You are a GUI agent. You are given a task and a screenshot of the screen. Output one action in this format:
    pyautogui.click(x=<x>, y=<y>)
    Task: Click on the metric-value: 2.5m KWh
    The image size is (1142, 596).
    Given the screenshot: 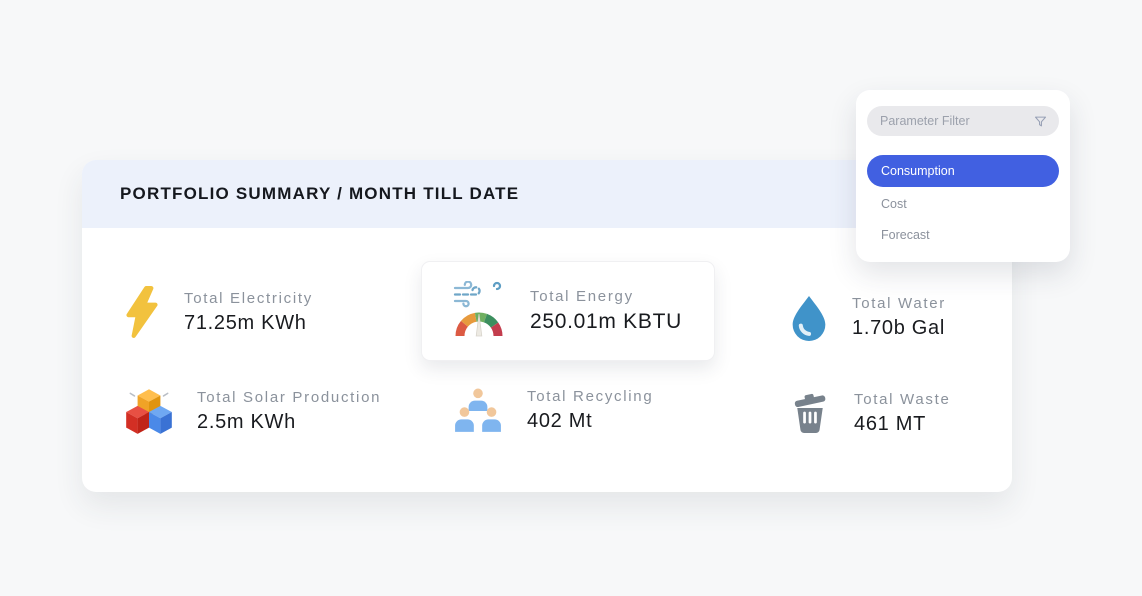 What is the action you would take?
    pyautogui.click(x=246, y=421)
    